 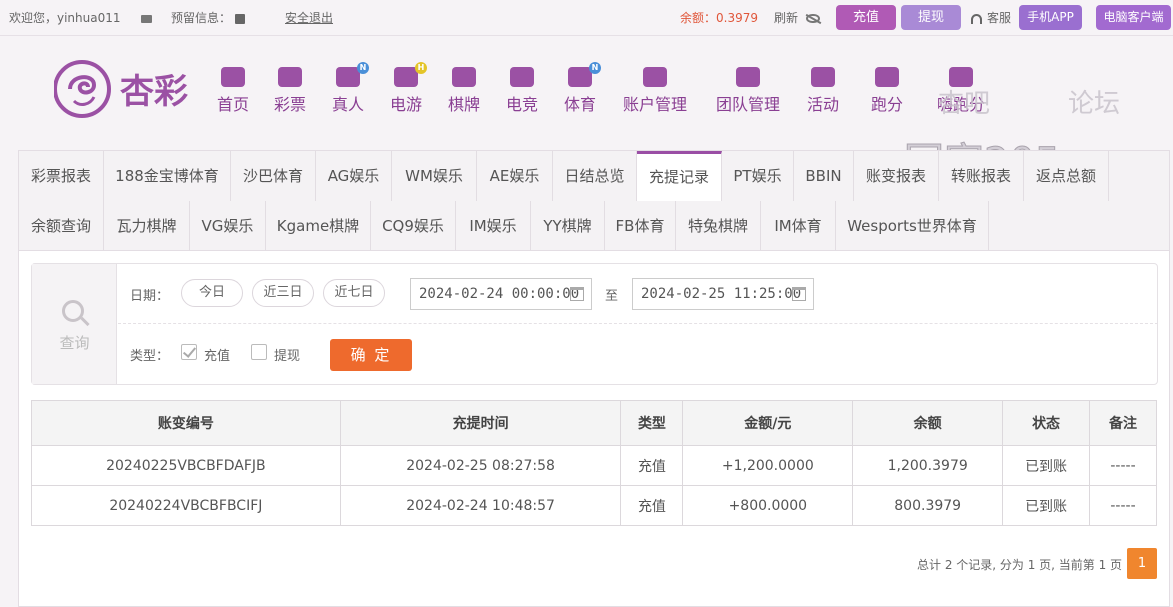 What do you see at coordinates (74, 324) in the screenshot?
I see `query-side: 查询` at bounding box center [74, 324].